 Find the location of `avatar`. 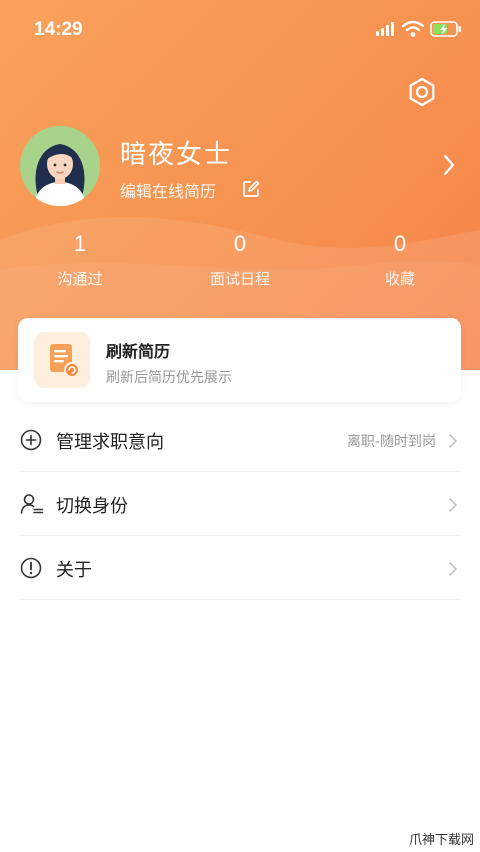

avatar is located at coordinates (60, 166).